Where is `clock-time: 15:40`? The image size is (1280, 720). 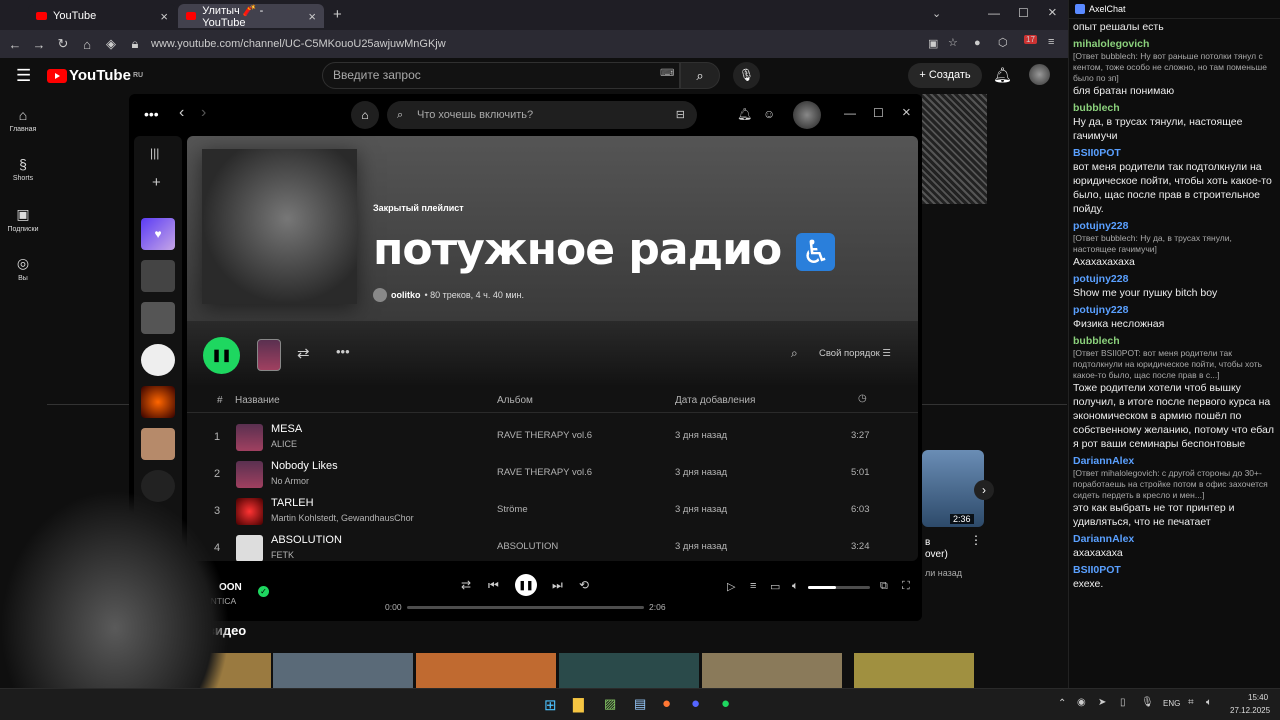
clock-time: 15:40 is located at coordinates (1258, 697).